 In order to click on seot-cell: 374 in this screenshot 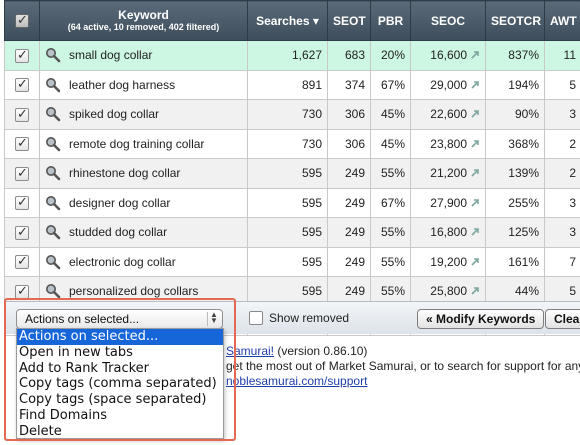, I will do `click(349, 84)`.